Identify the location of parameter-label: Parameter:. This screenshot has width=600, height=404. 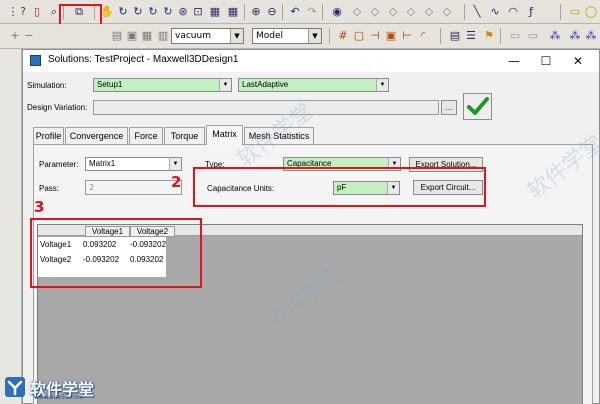
(59, 164).